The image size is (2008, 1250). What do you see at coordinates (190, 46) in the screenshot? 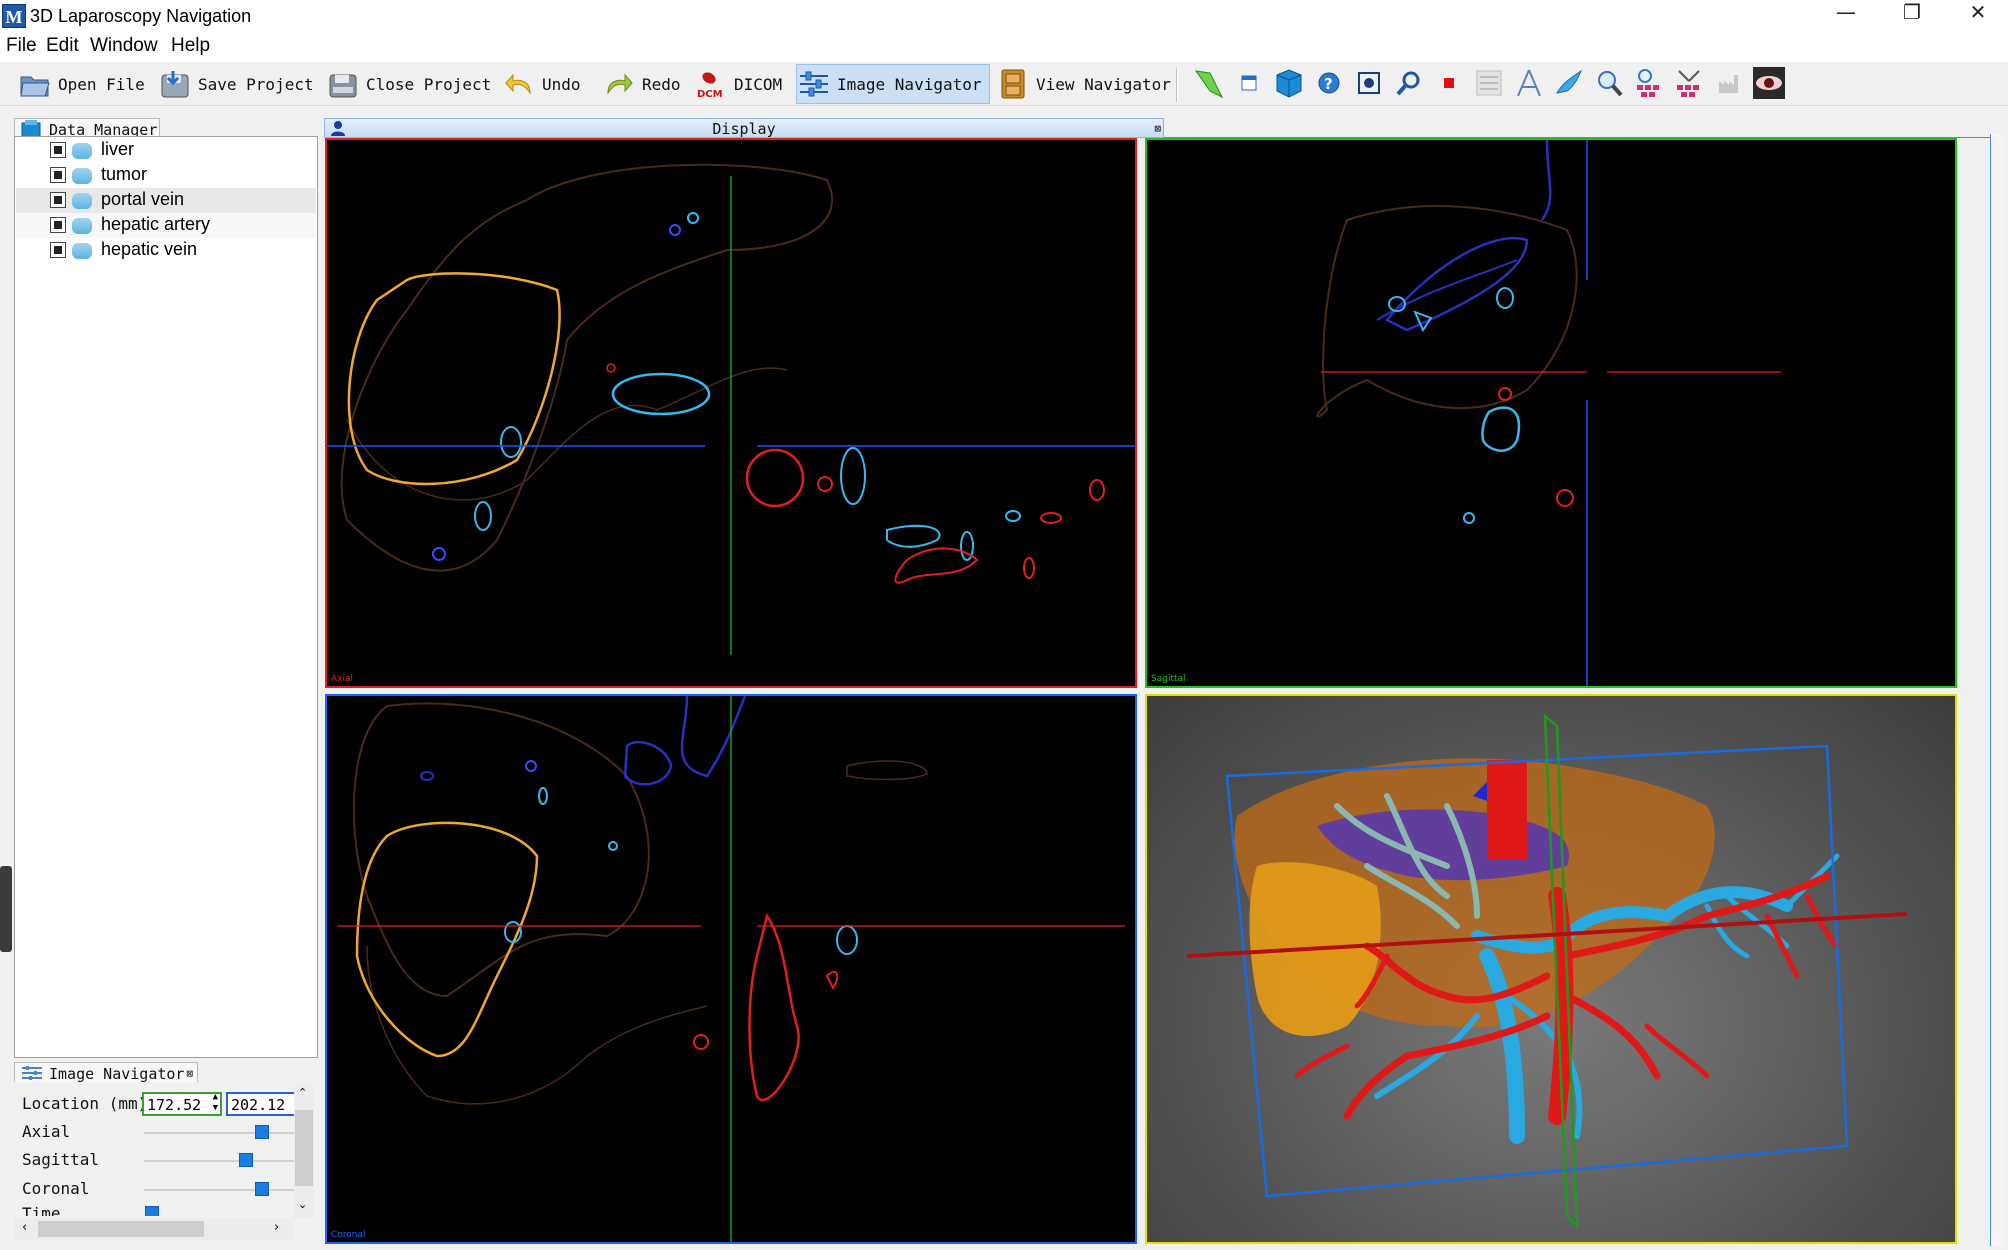
I see `menu-help: Help` at bounding box center [190, 46].